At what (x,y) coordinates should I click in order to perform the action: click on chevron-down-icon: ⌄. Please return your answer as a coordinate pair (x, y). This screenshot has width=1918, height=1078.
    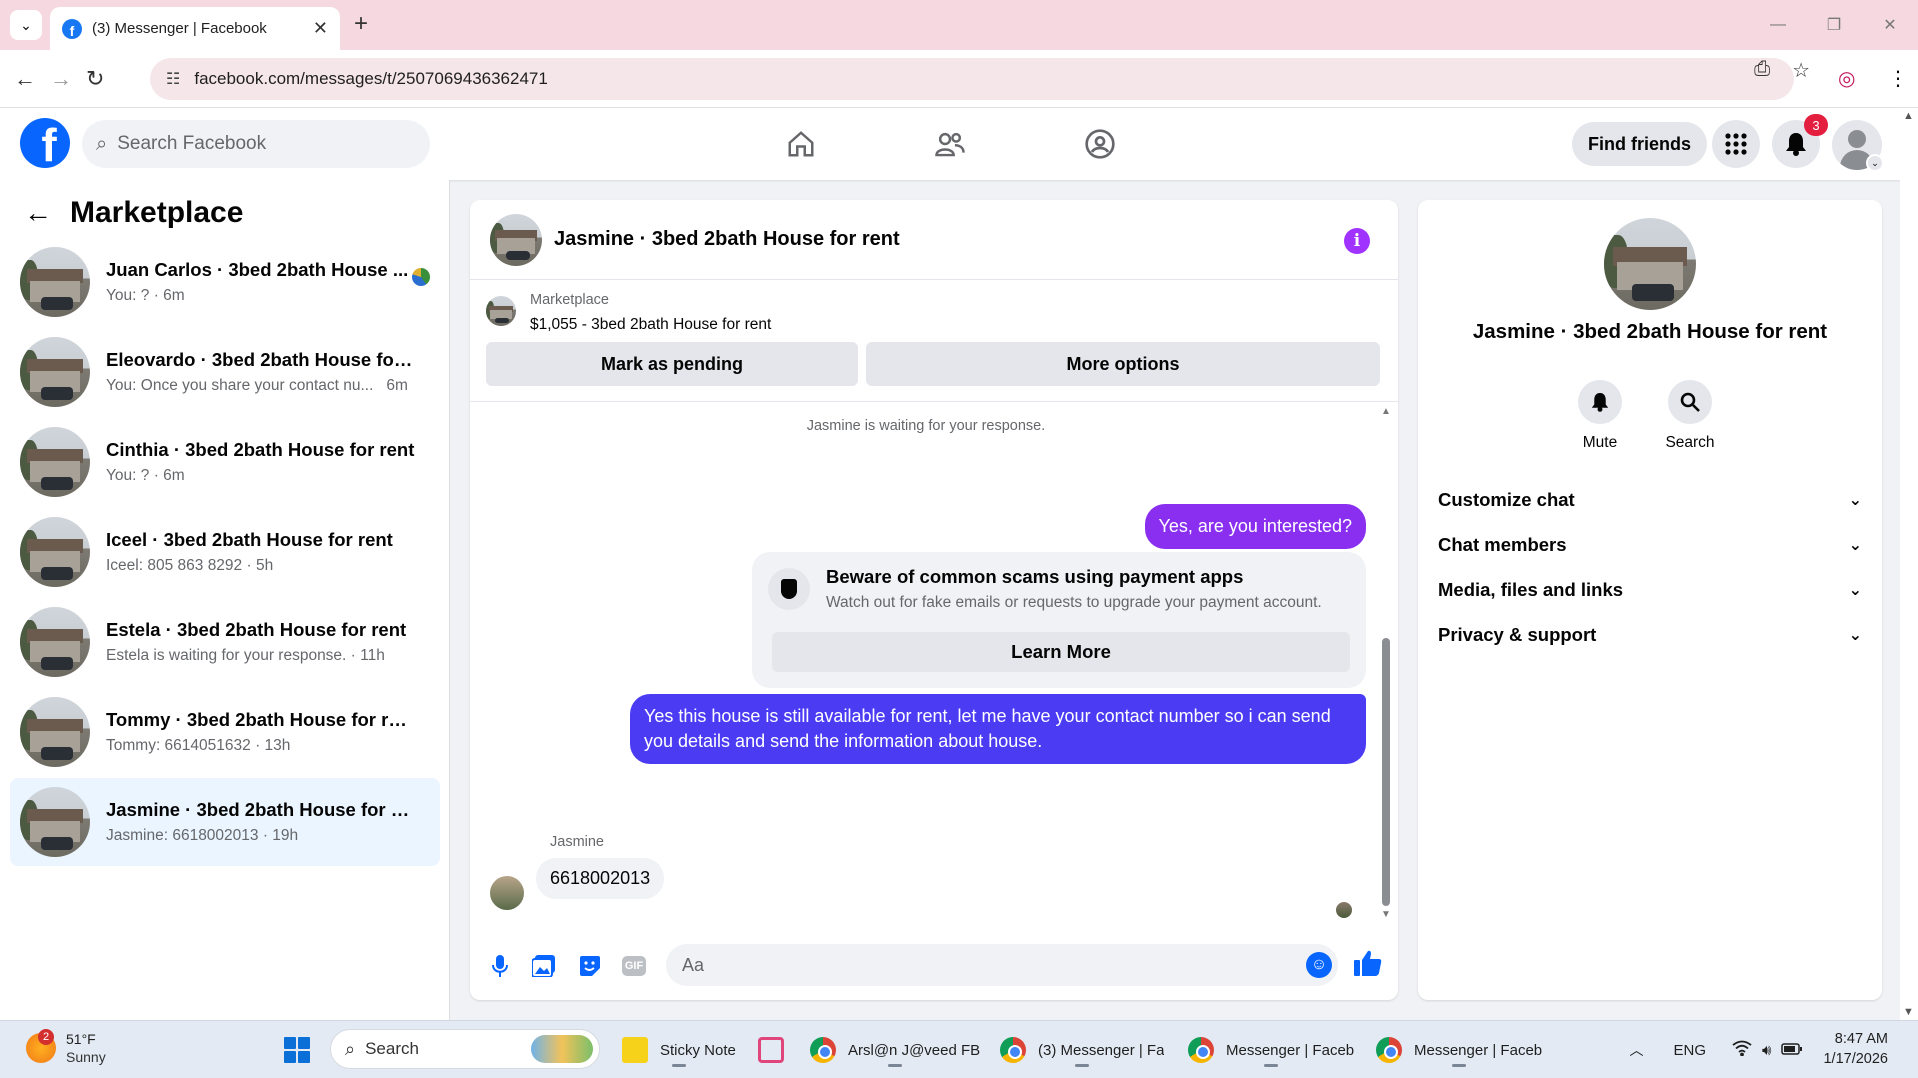
    Looking at the image, I should click on (1855, 500).